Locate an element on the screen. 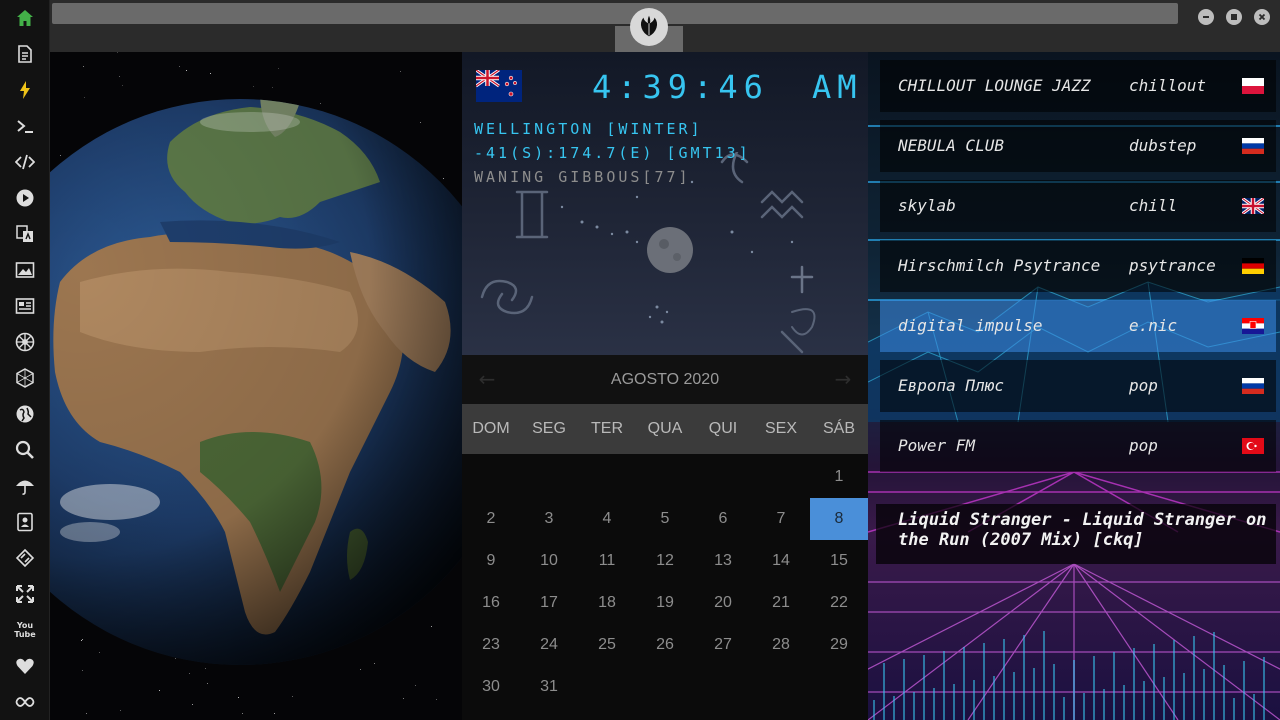  station-genre: psytrance is located at coordinates (1172, 265).